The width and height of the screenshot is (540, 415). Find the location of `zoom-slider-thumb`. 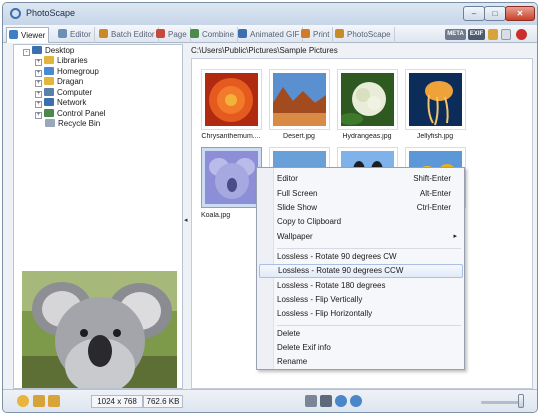

zoom-slider-thumb is located at coordinates (521, 401).